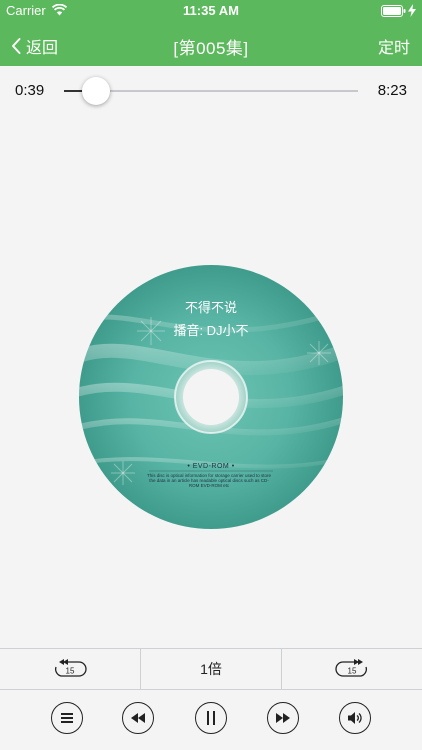 This screenshot has height=750, width=422. What do you see at coordinates (210, 307) in the screenshot?
I see `disc-title: 不得不说` at bounding box center [210, 307].